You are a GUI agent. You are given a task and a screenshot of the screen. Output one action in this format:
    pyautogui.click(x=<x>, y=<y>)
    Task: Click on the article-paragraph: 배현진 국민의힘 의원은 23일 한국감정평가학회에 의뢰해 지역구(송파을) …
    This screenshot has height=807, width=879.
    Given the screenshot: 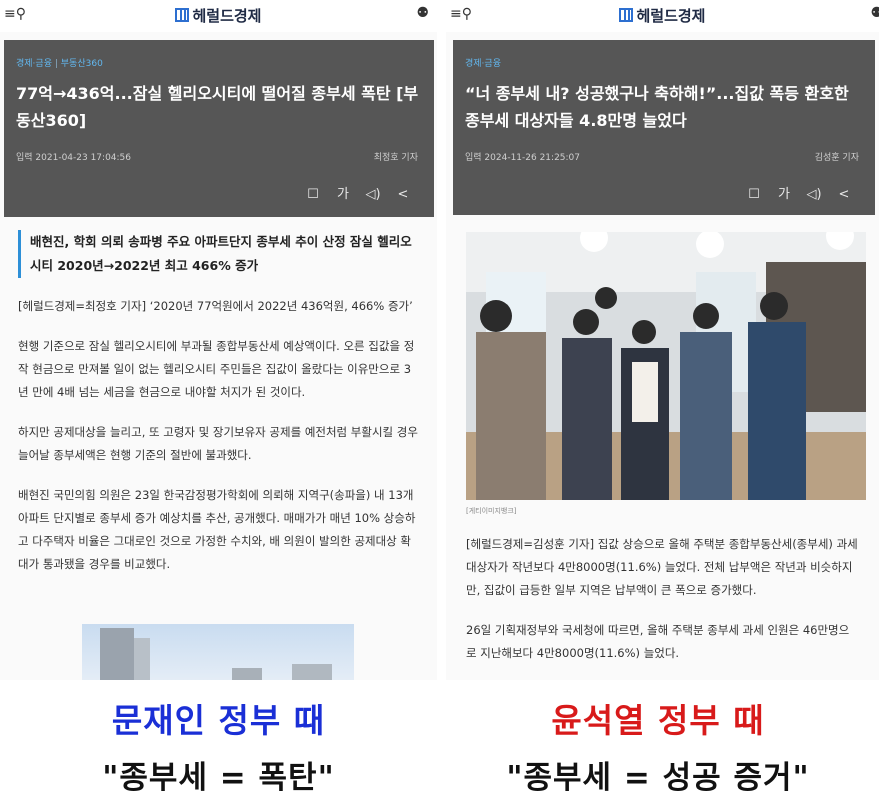 What is the action you would take?
    pyautogui.click(x=217, y=529)
    